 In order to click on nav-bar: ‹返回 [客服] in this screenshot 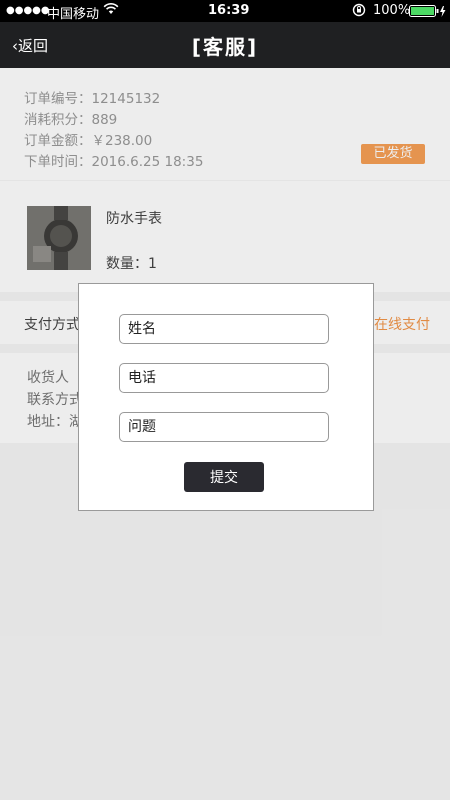, I will do `click(225, 45)`.